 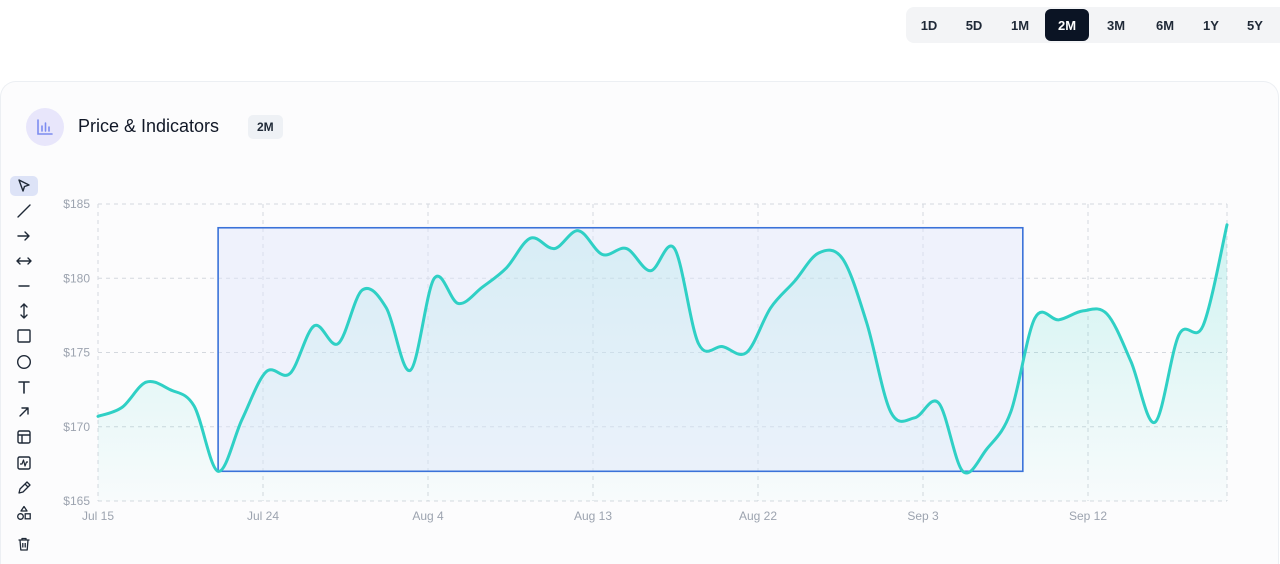 I want to click on x-tick-label: Jul 24, so click(x=263, y=516).